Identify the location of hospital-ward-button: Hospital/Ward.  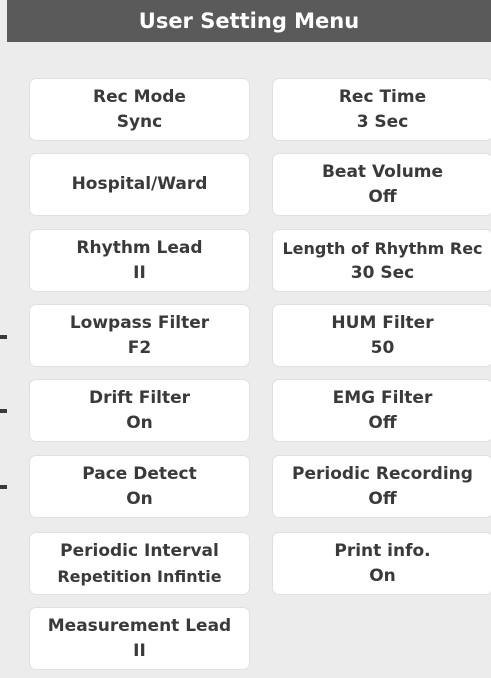
(139, 184).